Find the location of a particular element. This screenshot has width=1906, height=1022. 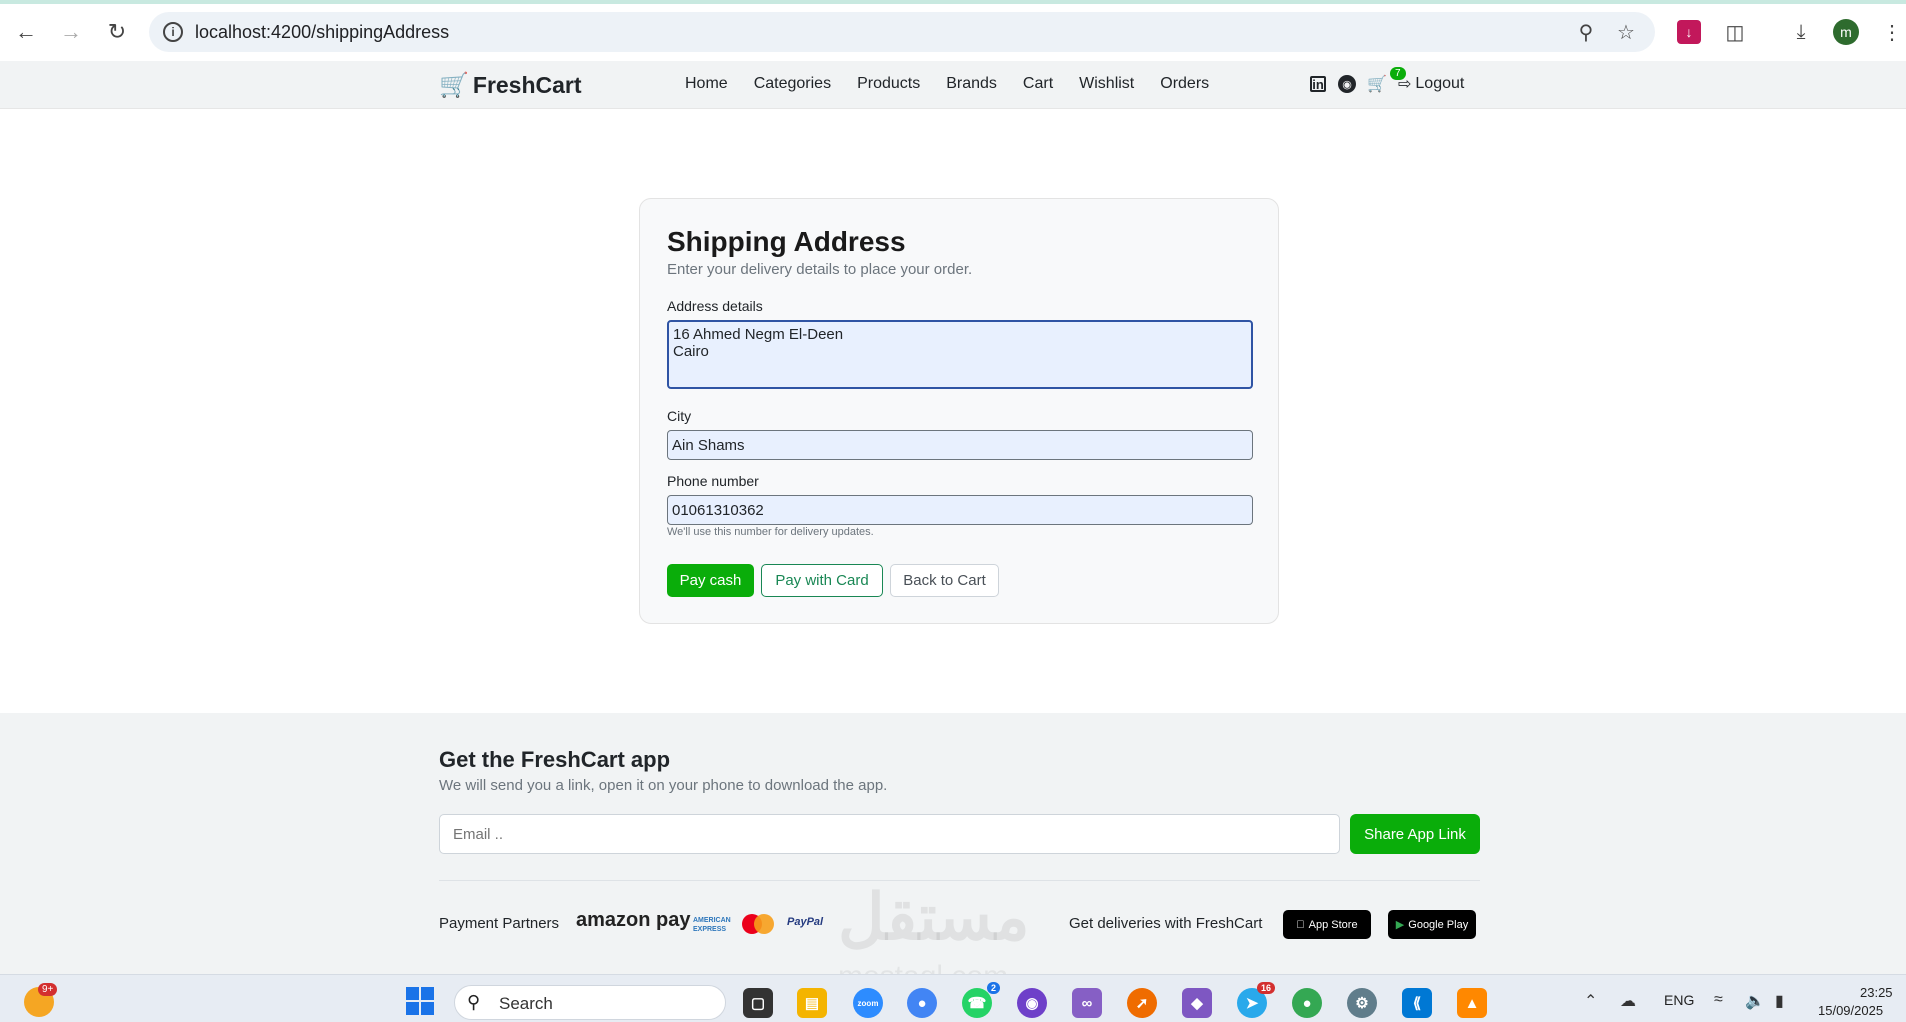

nav-link-cart: Cart is located at coordinates (1038, 84).